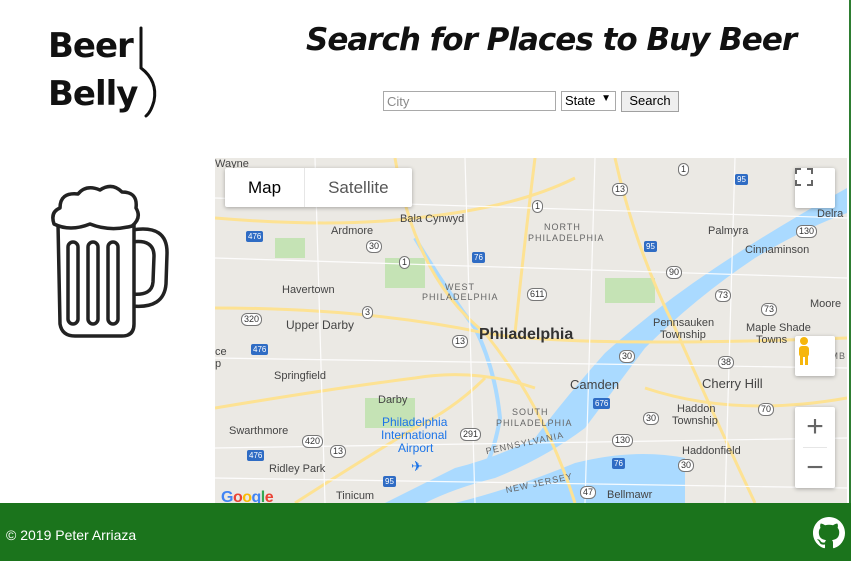 The width and height of the screenshot is (851, 561). What do you see at coordinates (534, 423) in the screenshot?
I see `map-label-south-2: PHILADELPHIA` at bounding box center [534, 423].